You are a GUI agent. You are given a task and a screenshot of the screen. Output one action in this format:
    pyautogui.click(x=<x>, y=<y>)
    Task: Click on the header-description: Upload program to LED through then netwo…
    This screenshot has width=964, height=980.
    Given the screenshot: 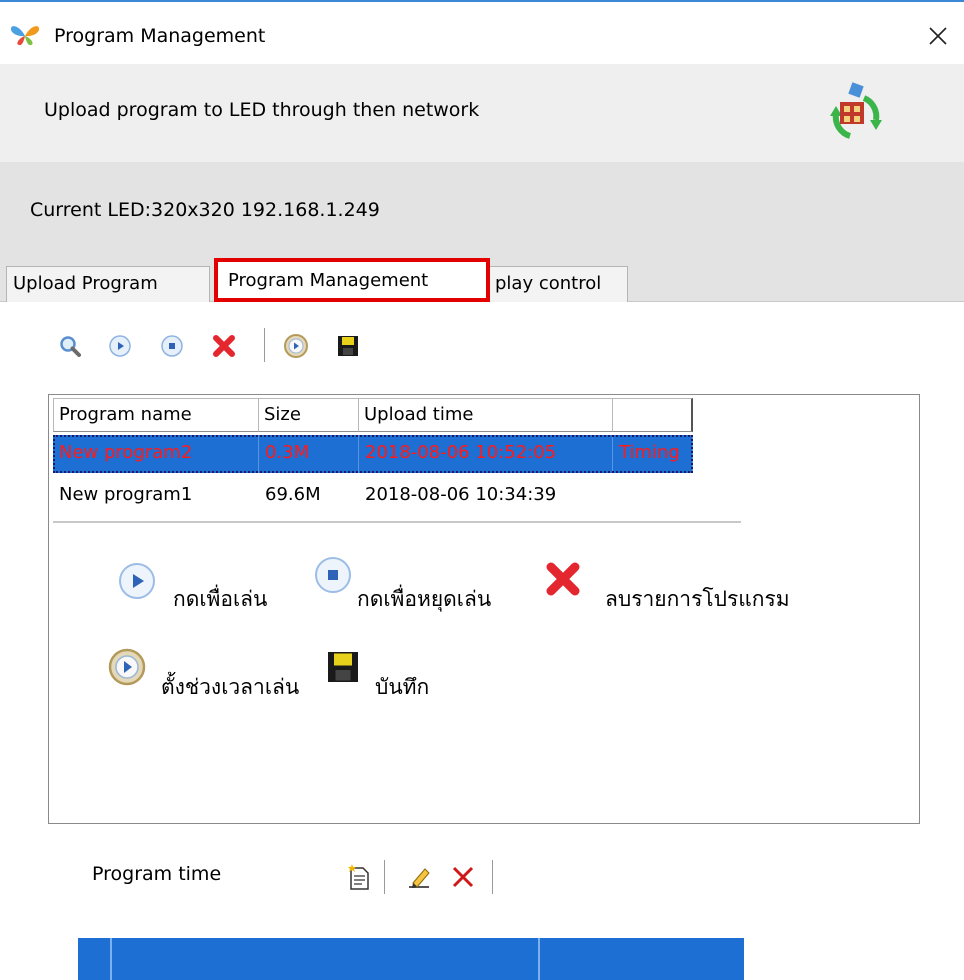 What is the action you would take?
    pyautogui.click(x=262, y=110)
    